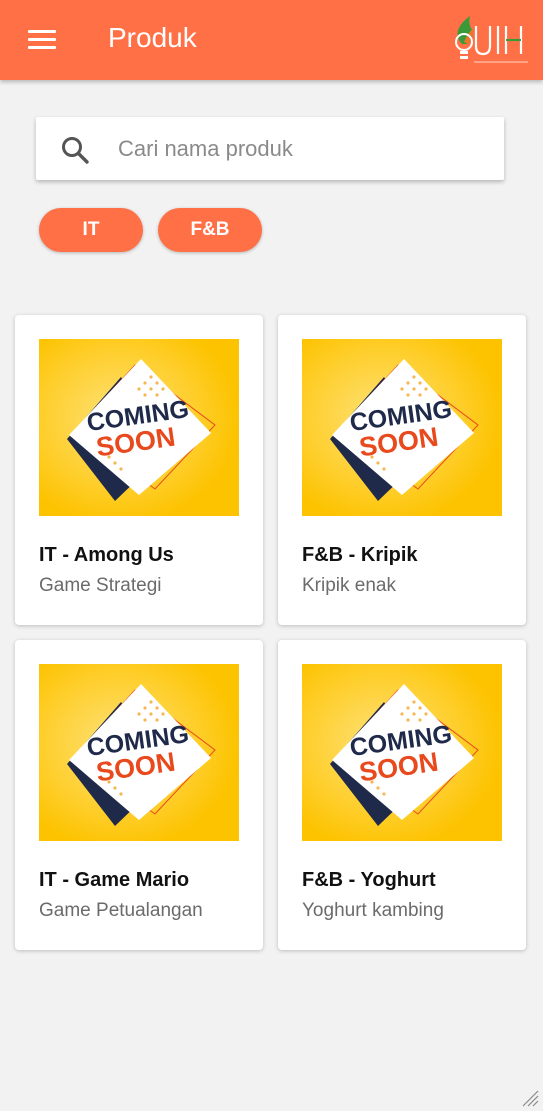 The width and height of the screenshot is (543, 1111). I want to click on product-card: COMING SOON F&B - Yoghurt Yoghurt kambing, so click(402, 795).